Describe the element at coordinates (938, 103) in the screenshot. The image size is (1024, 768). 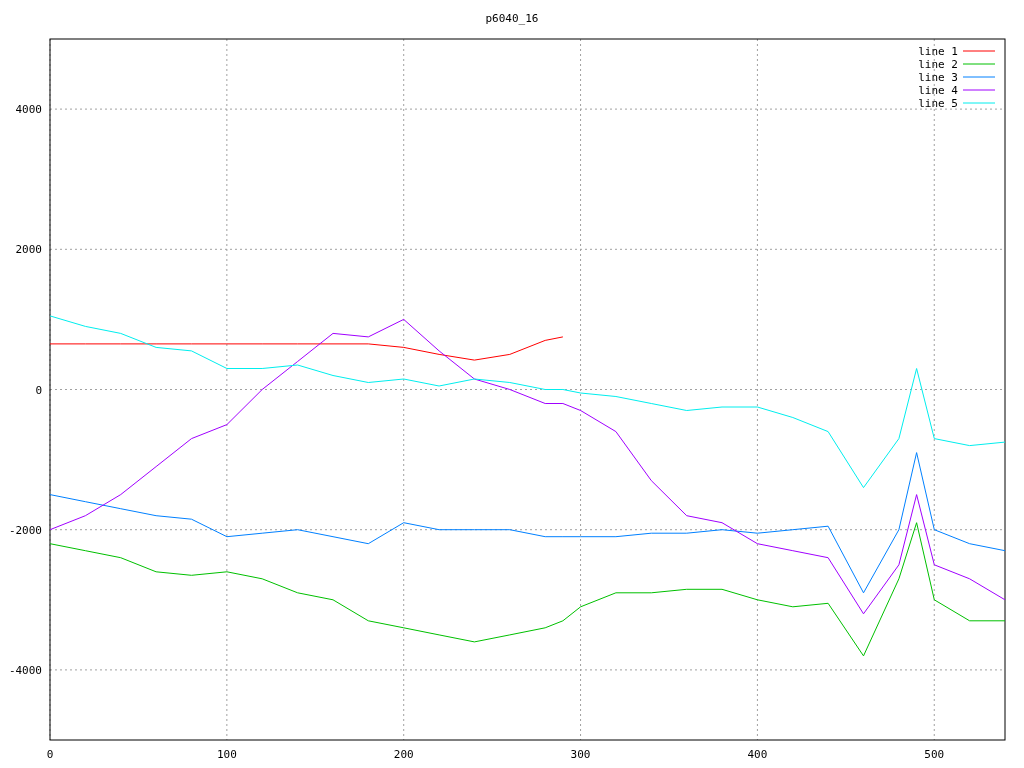
I see `legend-label: line 5` at that location.